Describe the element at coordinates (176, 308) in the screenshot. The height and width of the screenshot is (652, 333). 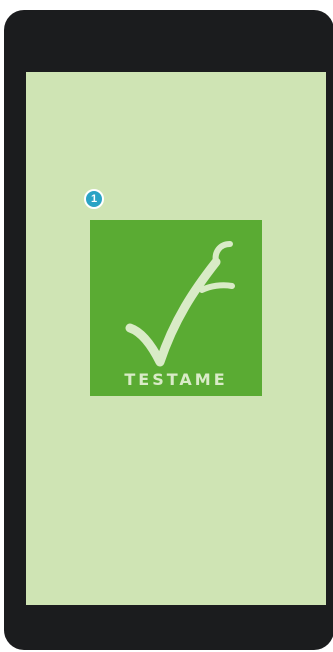
I see `testame-logo: TESTAME` at that location.